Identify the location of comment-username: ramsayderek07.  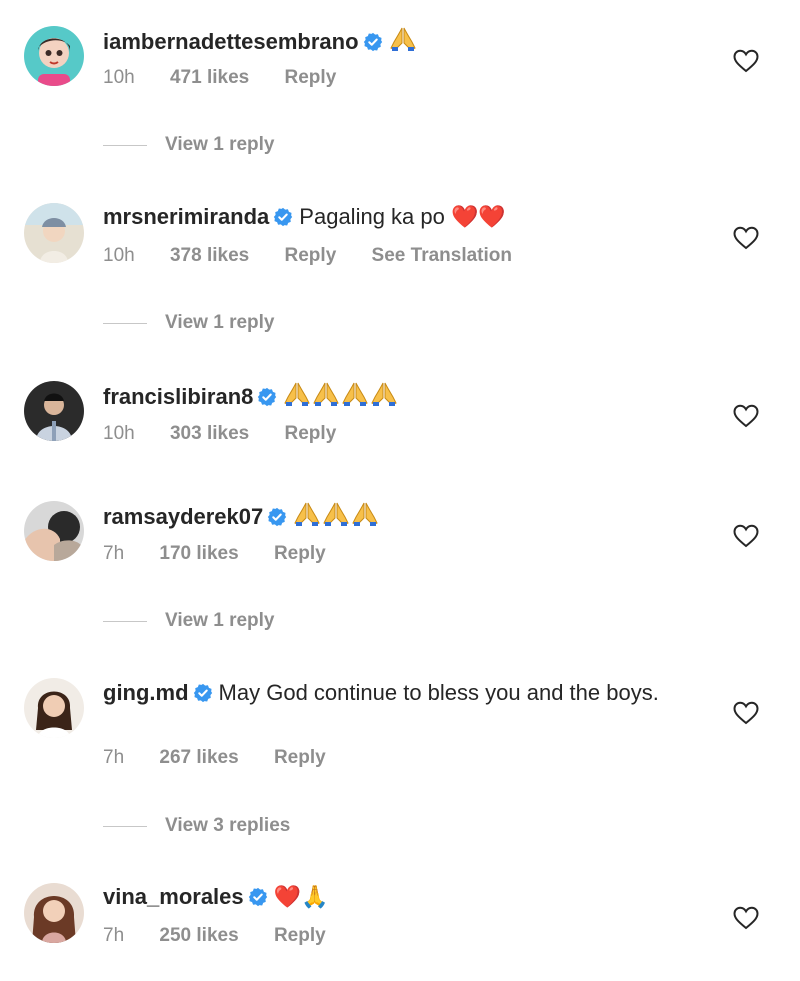
(183, 516).